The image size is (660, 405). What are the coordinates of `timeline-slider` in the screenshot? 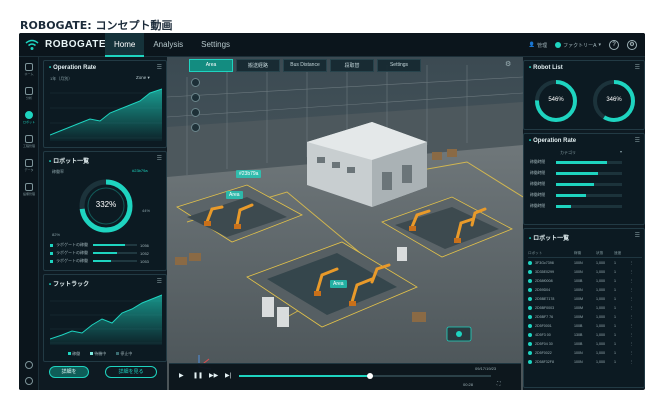 It's located at (365, 376).